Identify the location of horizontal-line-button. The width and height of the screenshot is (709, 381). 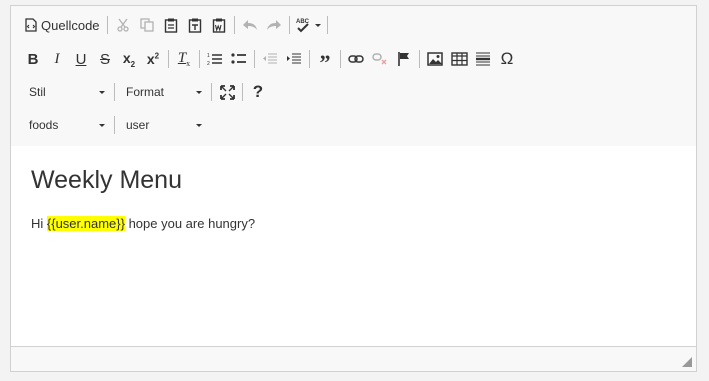
(483, 59).